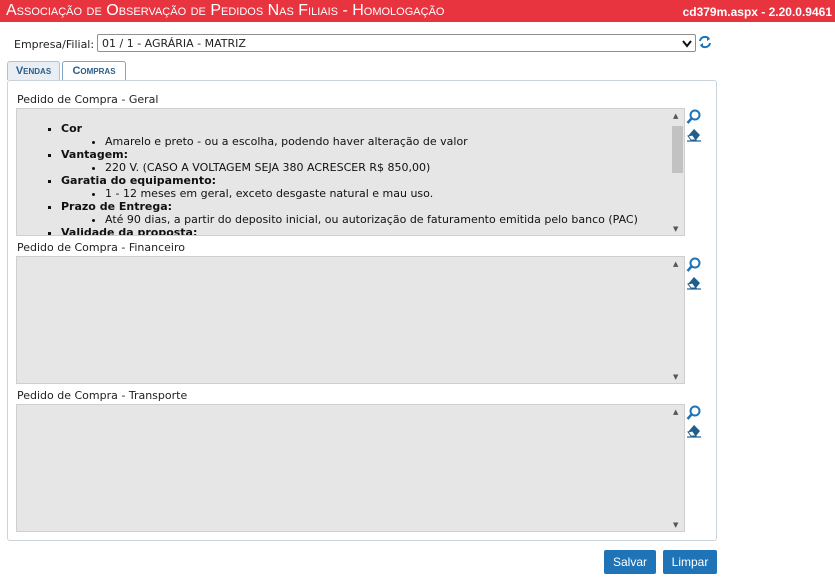 This screenshot has height=578, width=835. What do you see at coordinates (630, 562) in the screenshot?
I see `save-button: Salvar` at bounding box center [630, 562].